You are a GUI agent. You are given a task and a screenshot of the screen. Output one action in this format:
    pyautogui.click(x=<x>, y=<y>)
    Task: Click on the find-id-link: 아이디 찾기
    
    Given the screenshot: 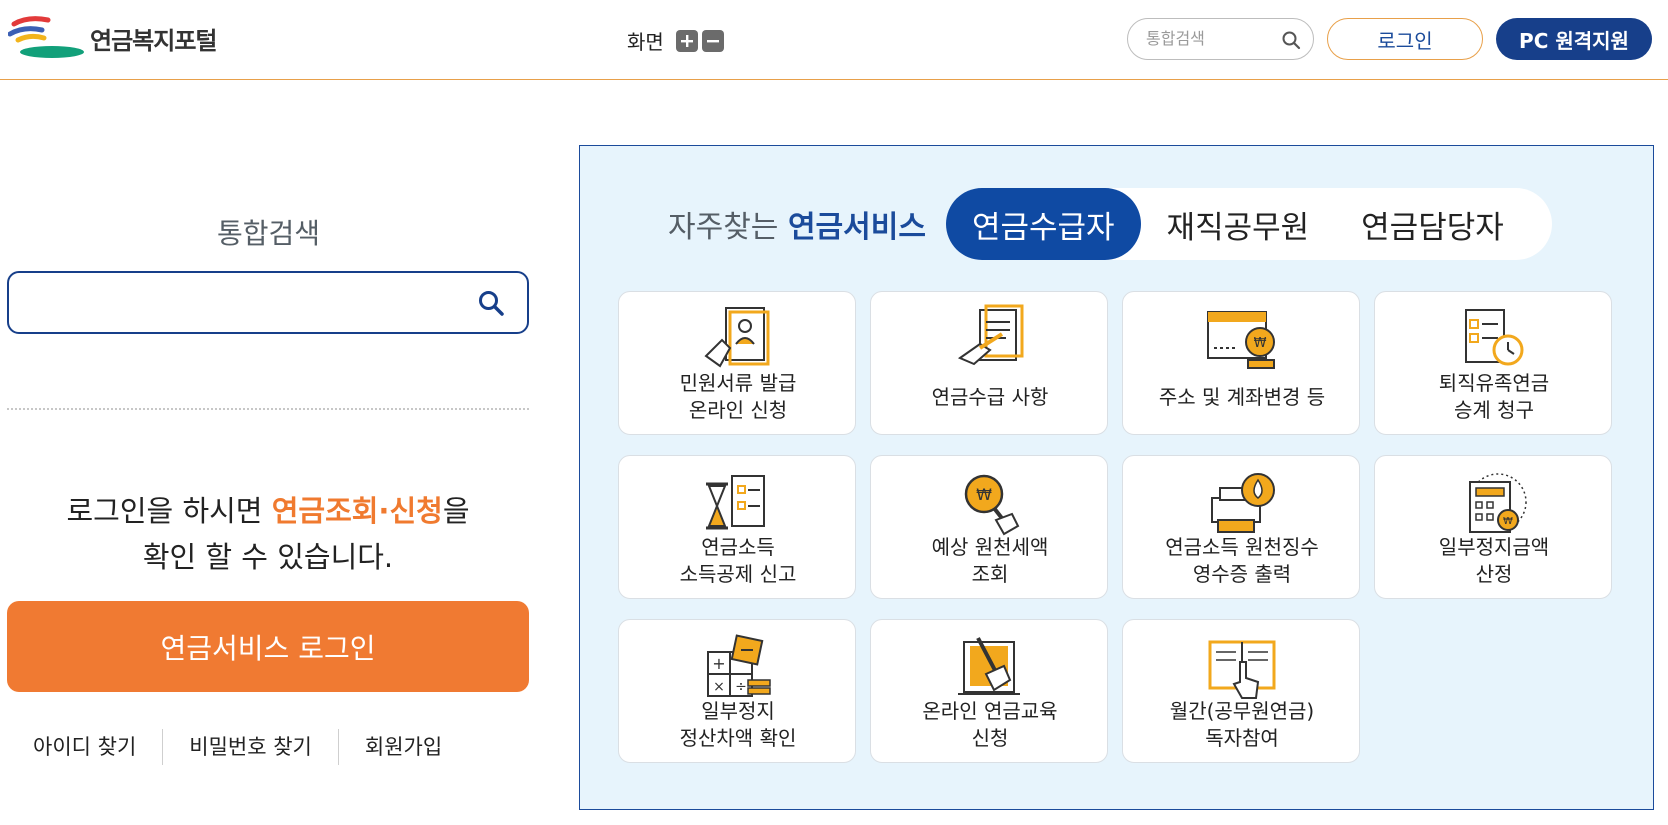 What is the action you would take?
    pyautogui.click(x=85, y=747)
    